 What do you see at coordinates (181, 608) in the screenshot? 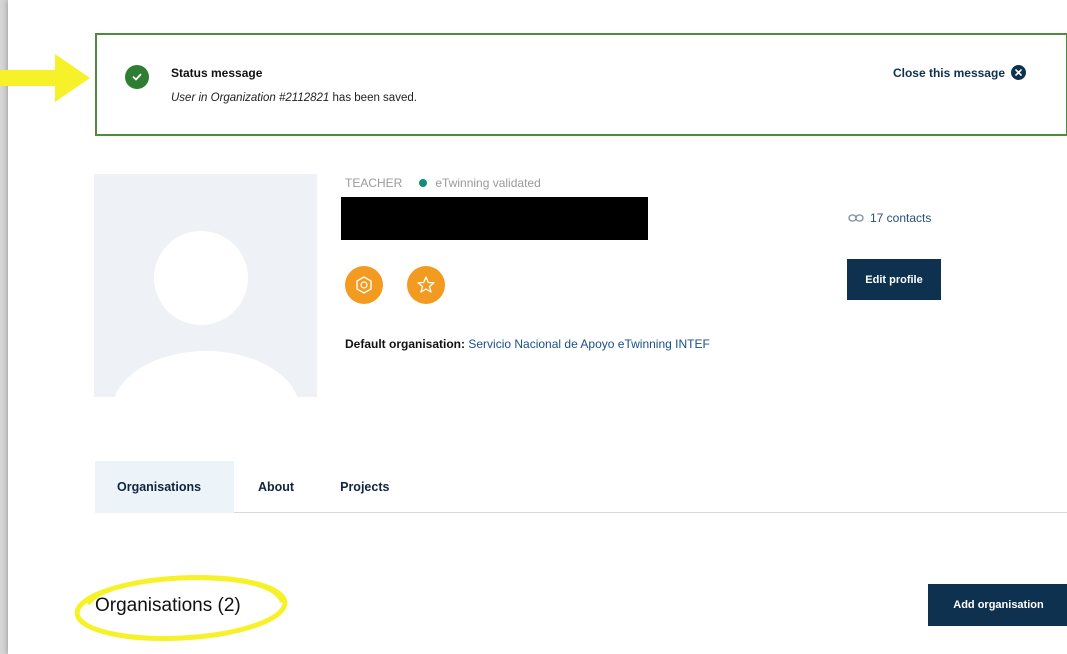
I see `highlight-circle-annotation` at bounding box center [181, 608].